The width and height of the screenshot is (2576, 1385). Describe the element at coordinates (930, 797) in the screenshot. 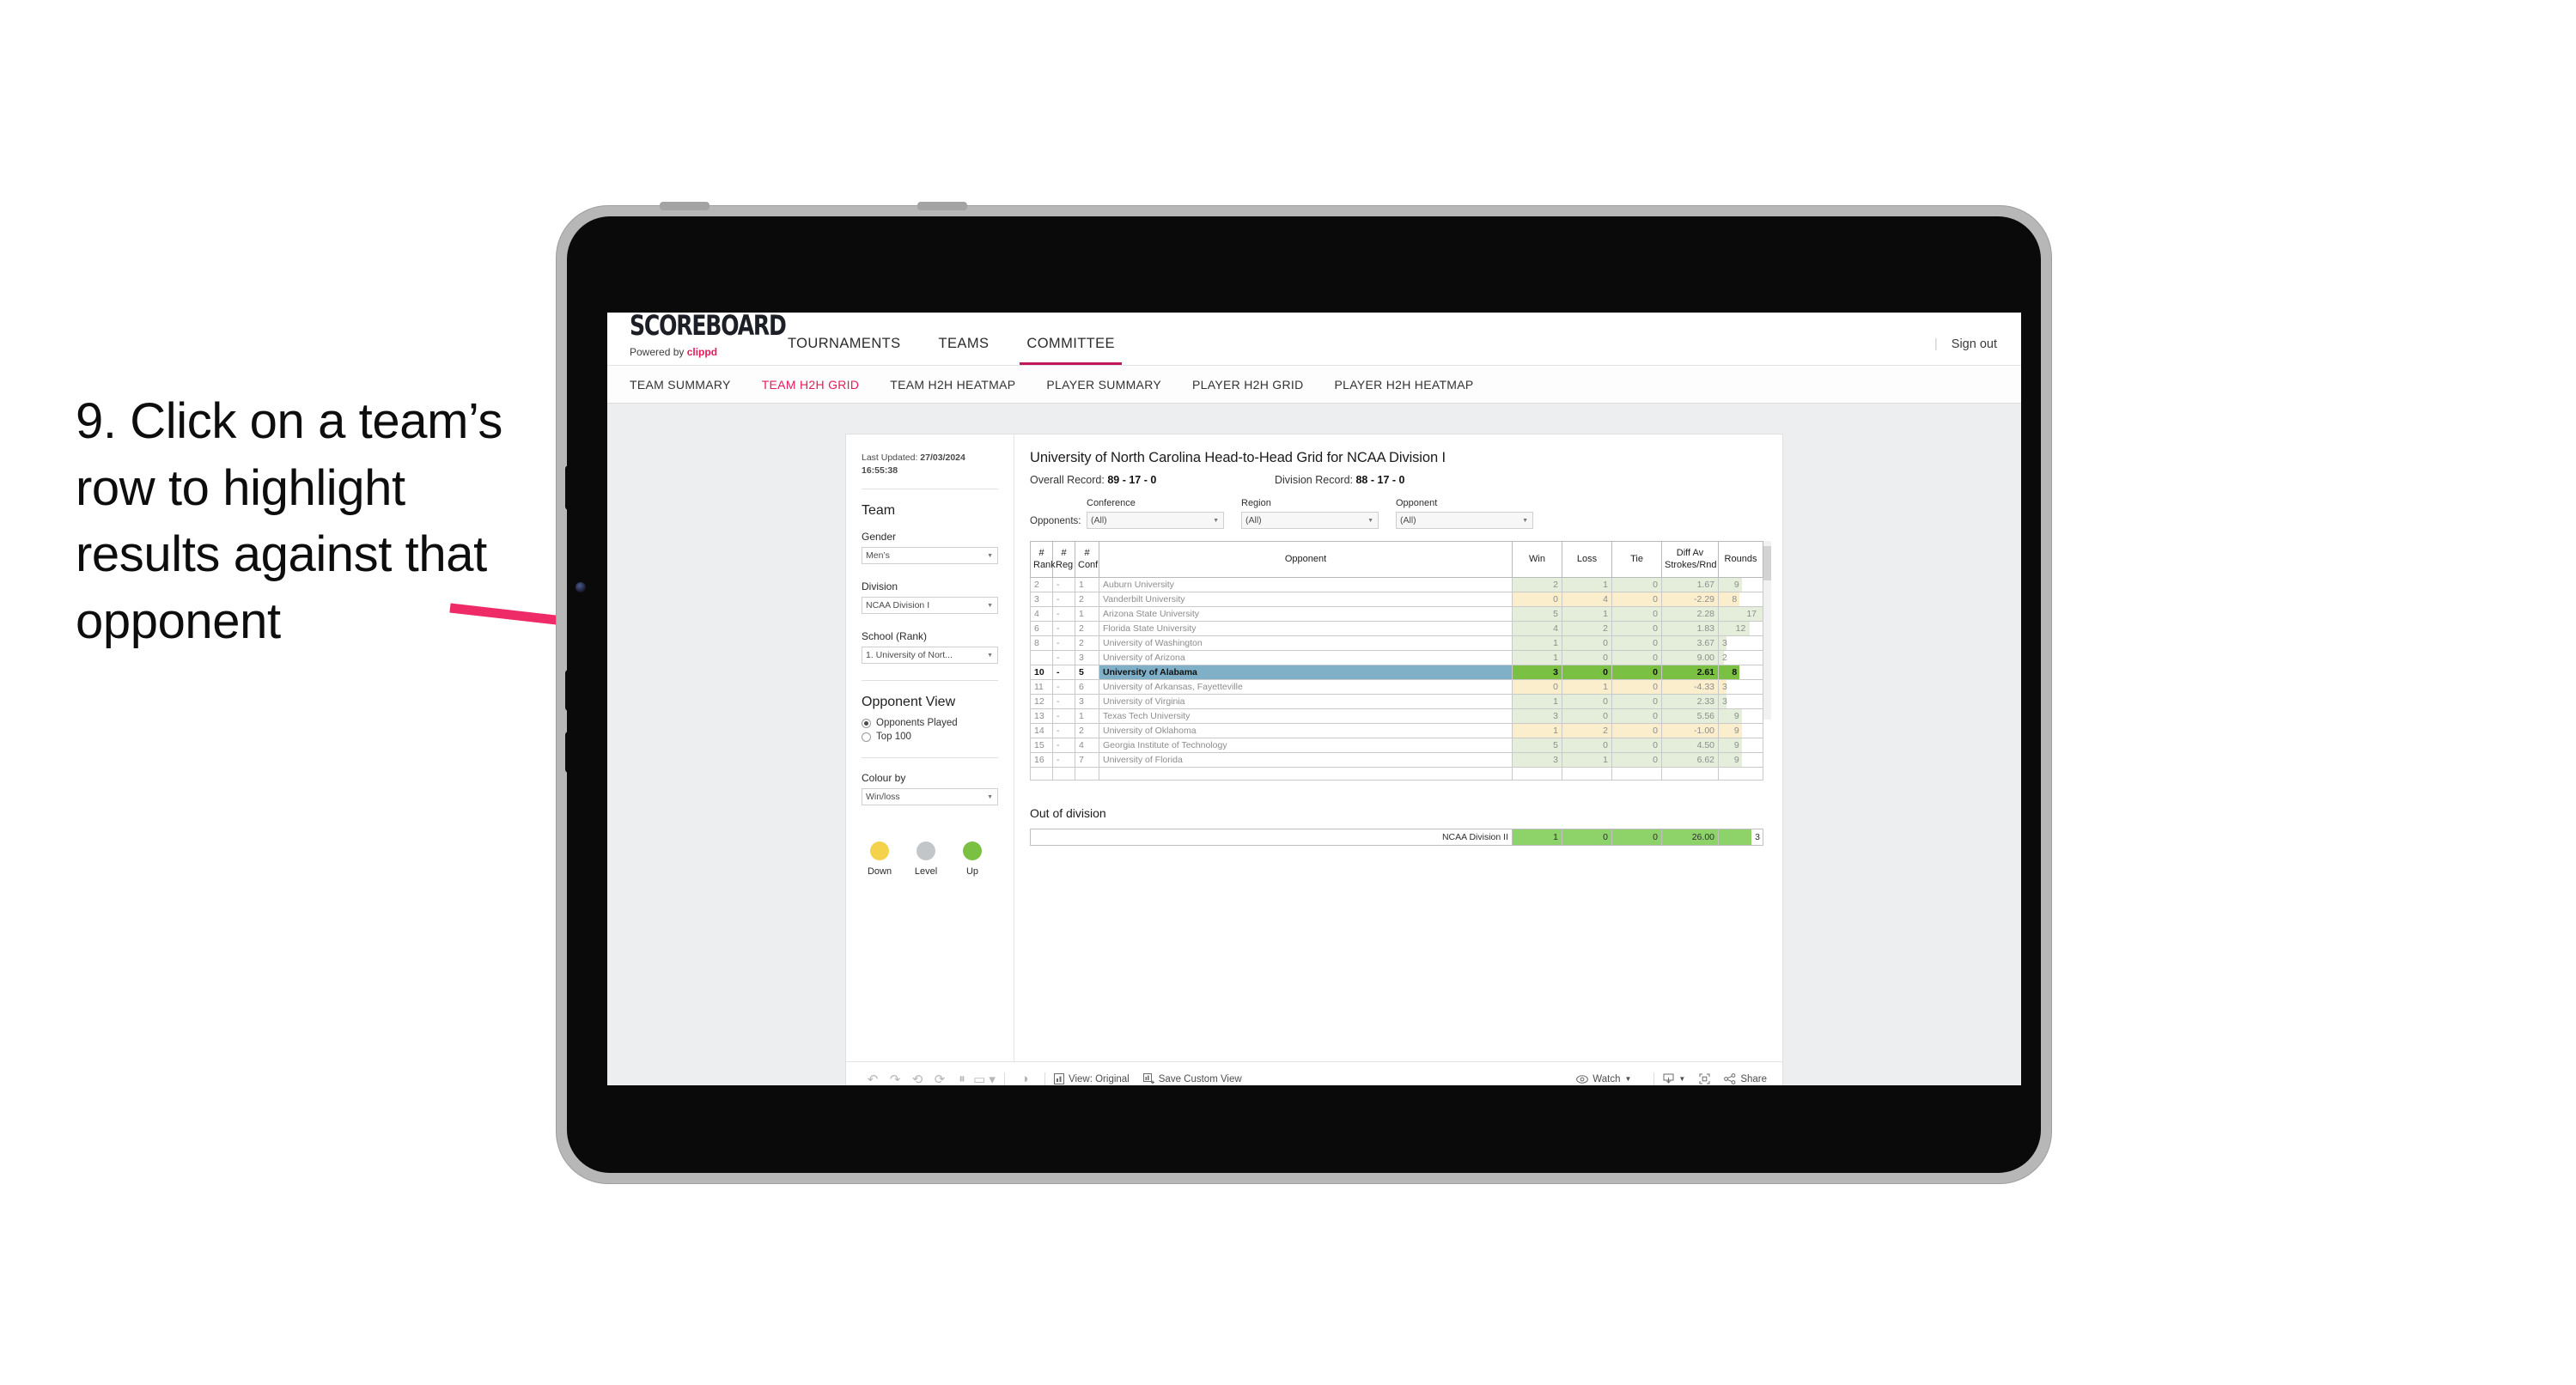

I see `colour-by-select: Win/loss ▼` at that location.